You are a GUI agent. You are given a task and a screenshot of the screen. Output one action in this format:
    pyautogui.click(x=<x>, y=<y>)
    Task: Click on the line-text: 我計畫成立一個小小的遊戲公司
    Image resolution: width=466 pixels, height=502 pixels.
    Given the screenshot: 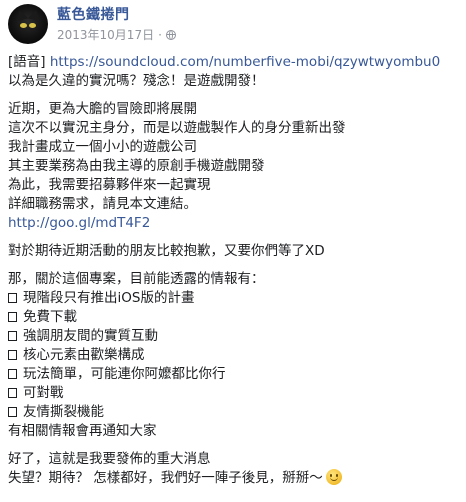 What is the action you would take?
    pyautogui.click(x=102, y=147)
    